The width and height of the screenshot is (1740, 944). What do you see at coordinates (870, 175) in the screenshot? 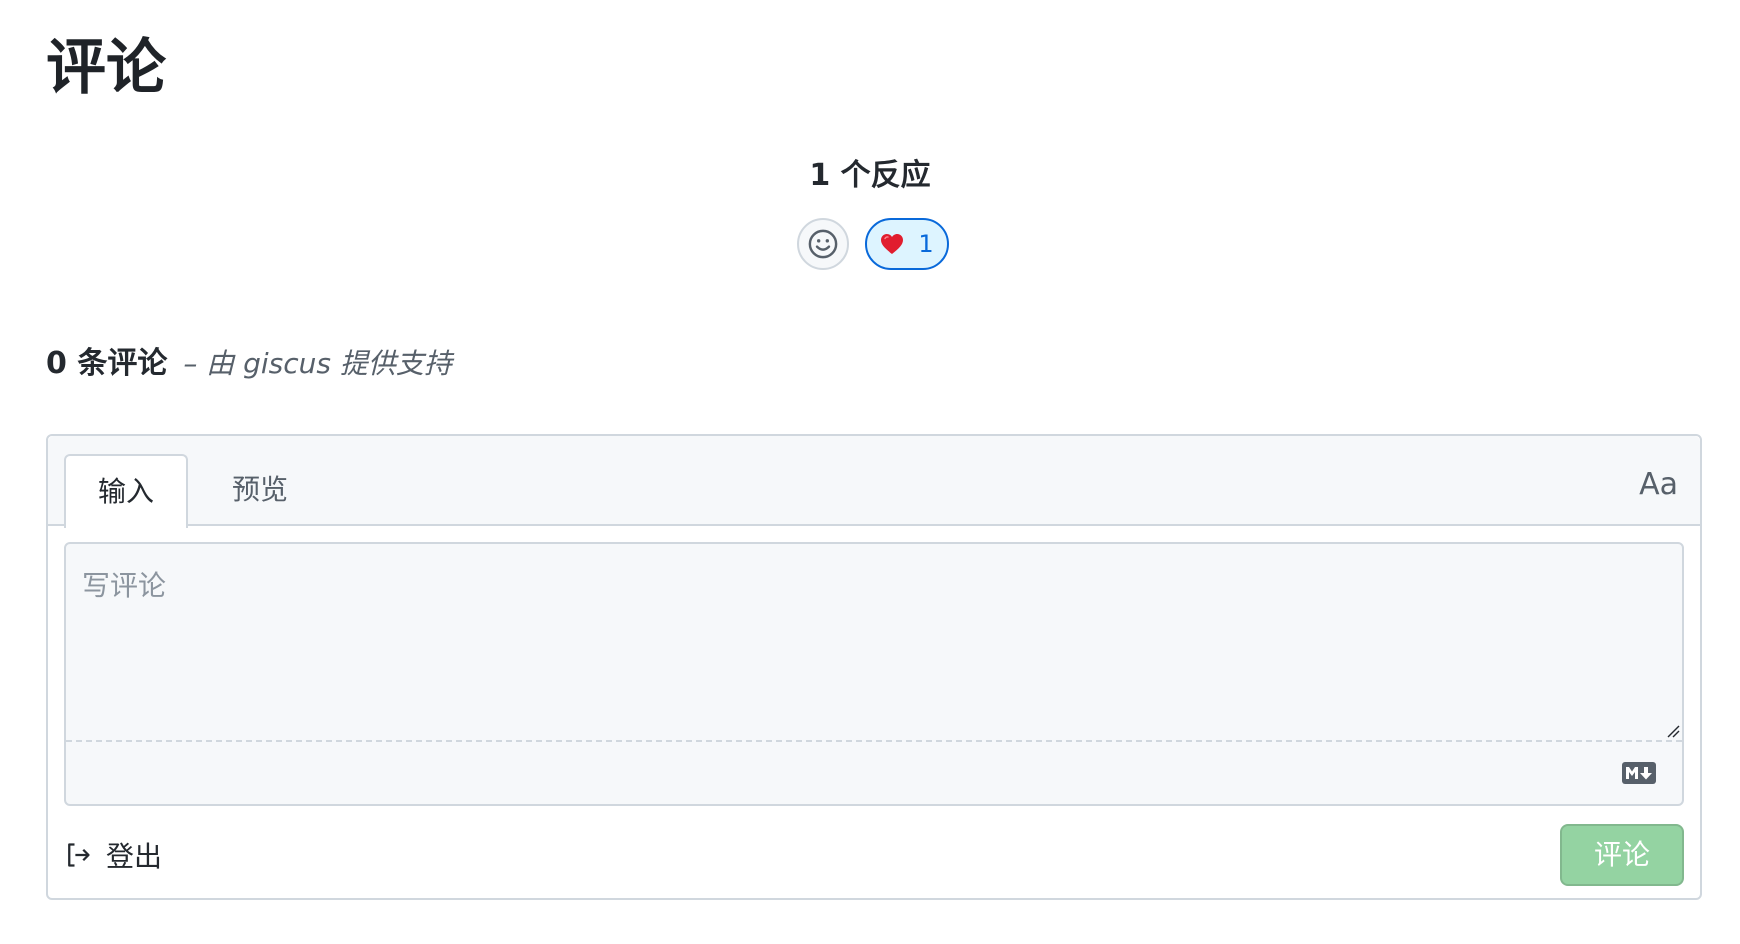
I see `reactions-count: 1 个反应` at bounding box center [870, 175].